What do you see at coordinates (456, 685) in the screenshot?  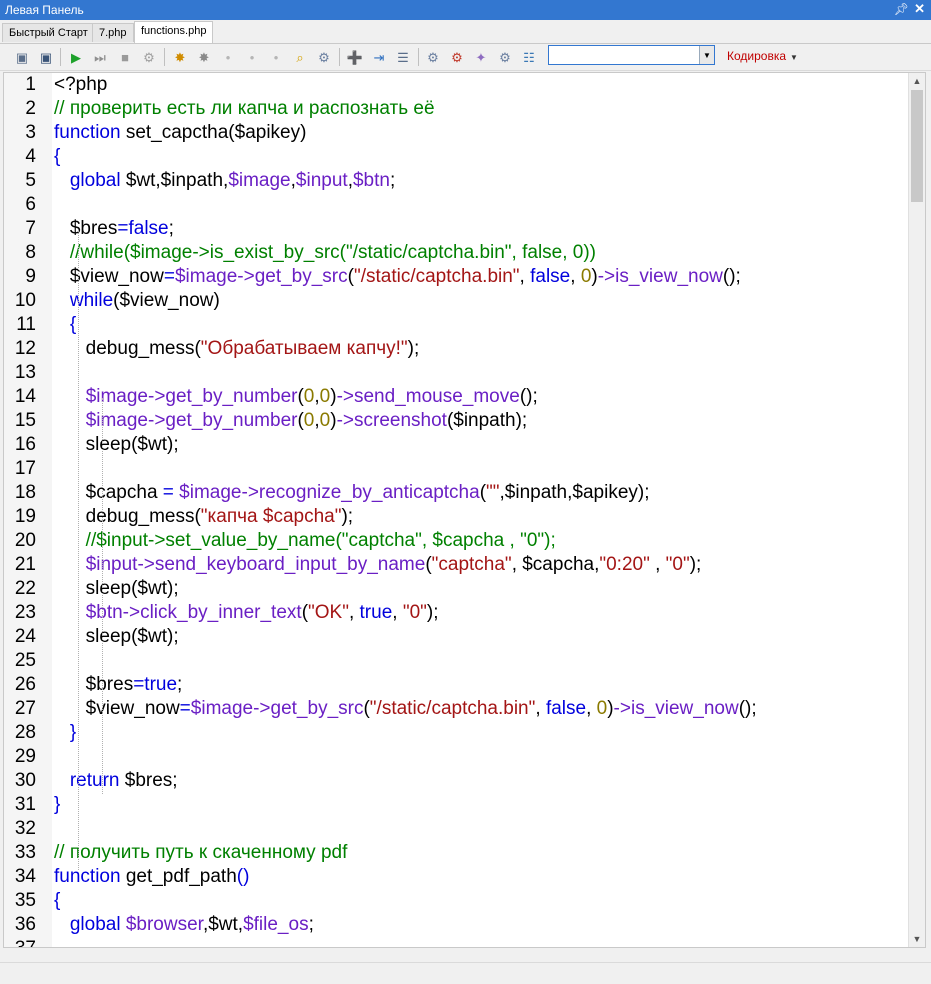 I see `code-line: 26 $bres=true;` at bounding box center [456, 685].